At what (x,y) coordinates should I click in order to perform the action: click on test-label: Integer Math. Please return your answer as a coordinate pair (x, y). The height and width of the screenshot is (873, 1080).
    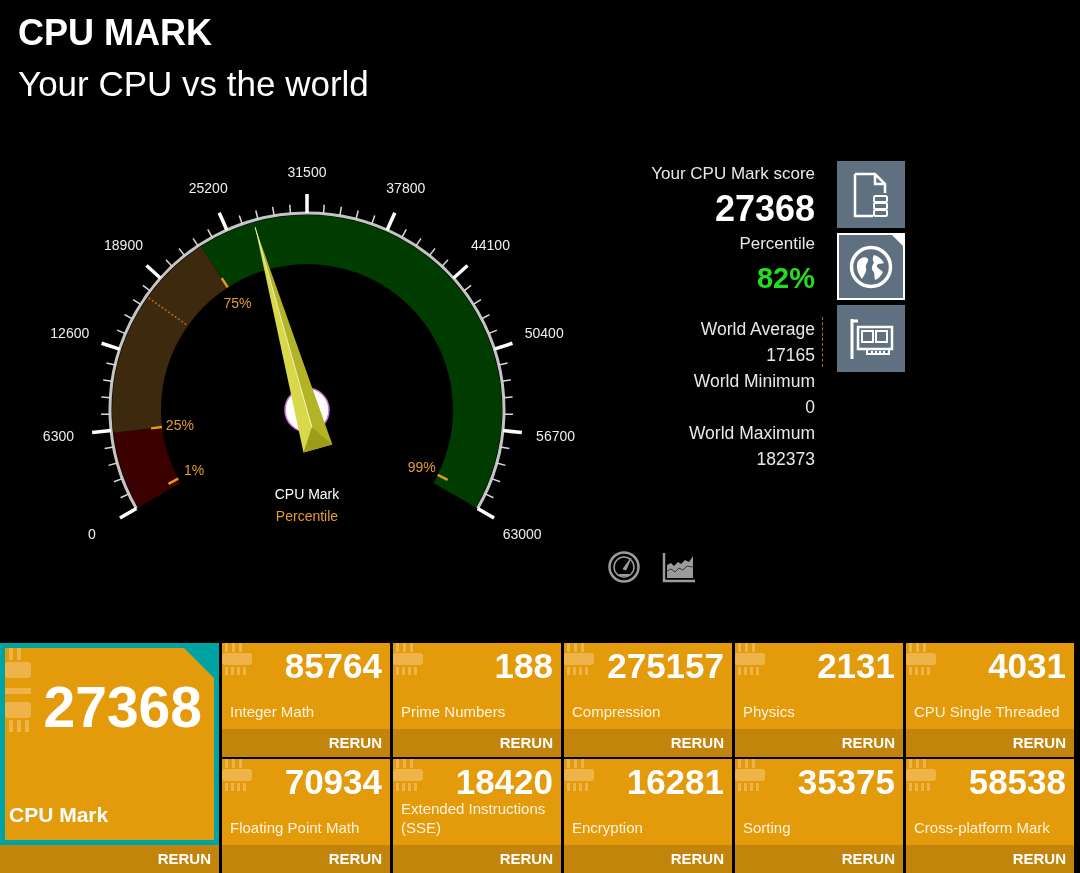
    Looking at the image, I should click on (272, 711).